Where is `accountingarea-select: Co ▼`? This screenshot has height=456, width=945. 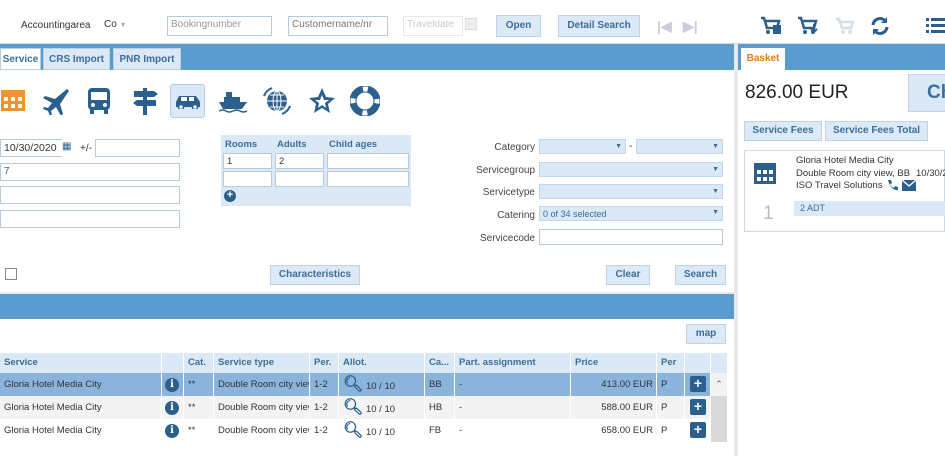 accountingarea-select: Co ▼ is located at coordinates (114, 25).